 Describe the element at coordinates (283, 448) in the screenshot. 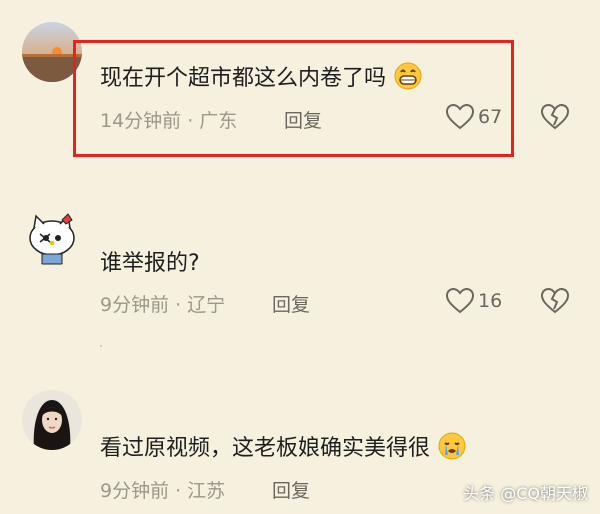

I see `comment-text: 看过原视频，这老板娘确实美得很` at that location.